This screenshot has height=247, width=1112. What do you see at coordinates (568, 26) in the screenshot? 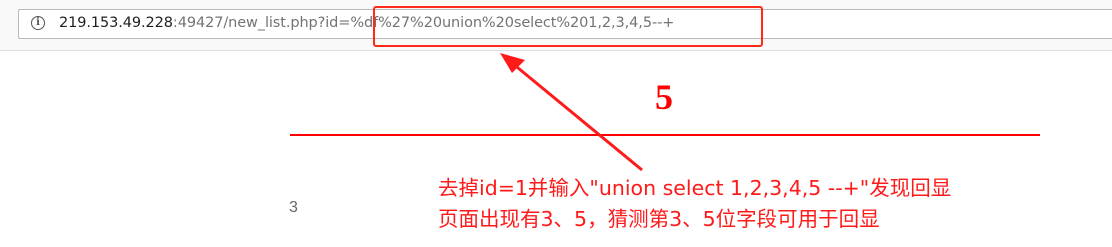
I see `url-highlight-annotation-box` at bounding box center [568, 26].